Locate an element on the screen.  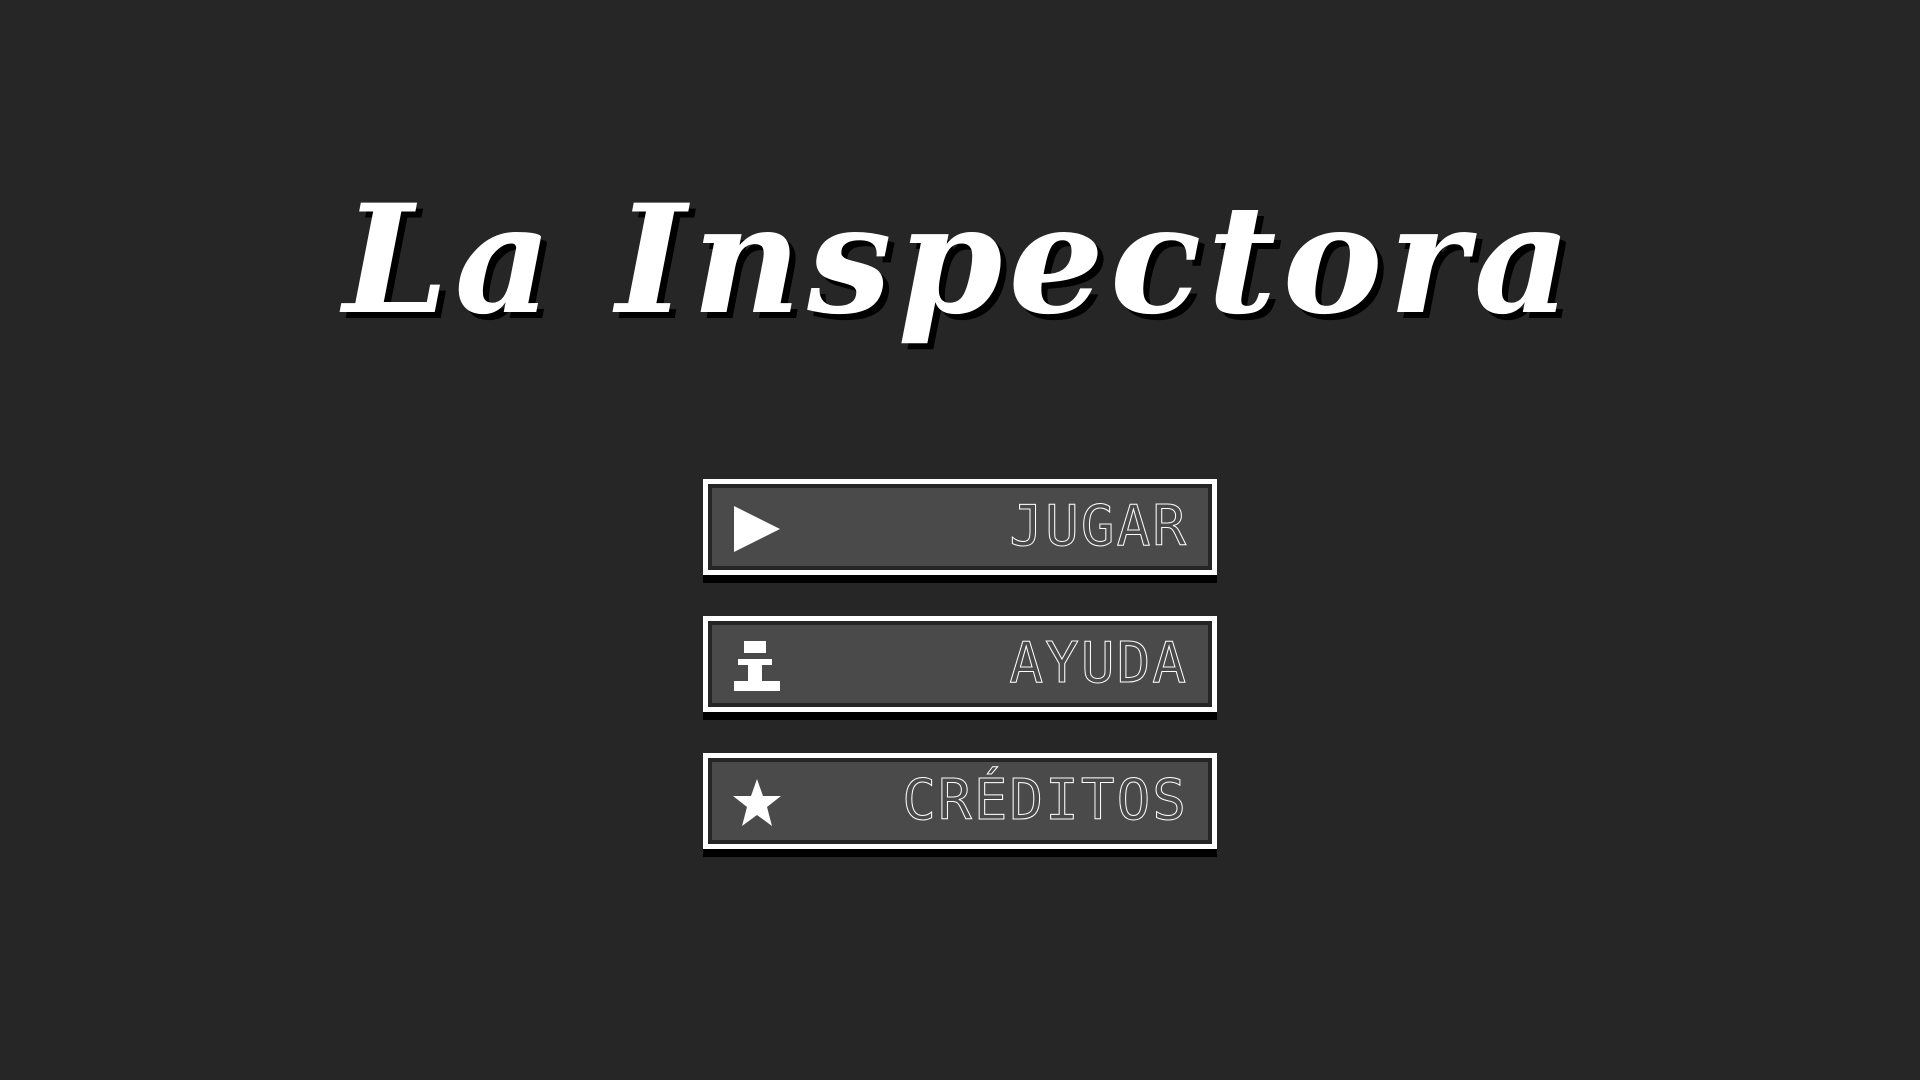
star-icon is located at coordinates (757, 802).